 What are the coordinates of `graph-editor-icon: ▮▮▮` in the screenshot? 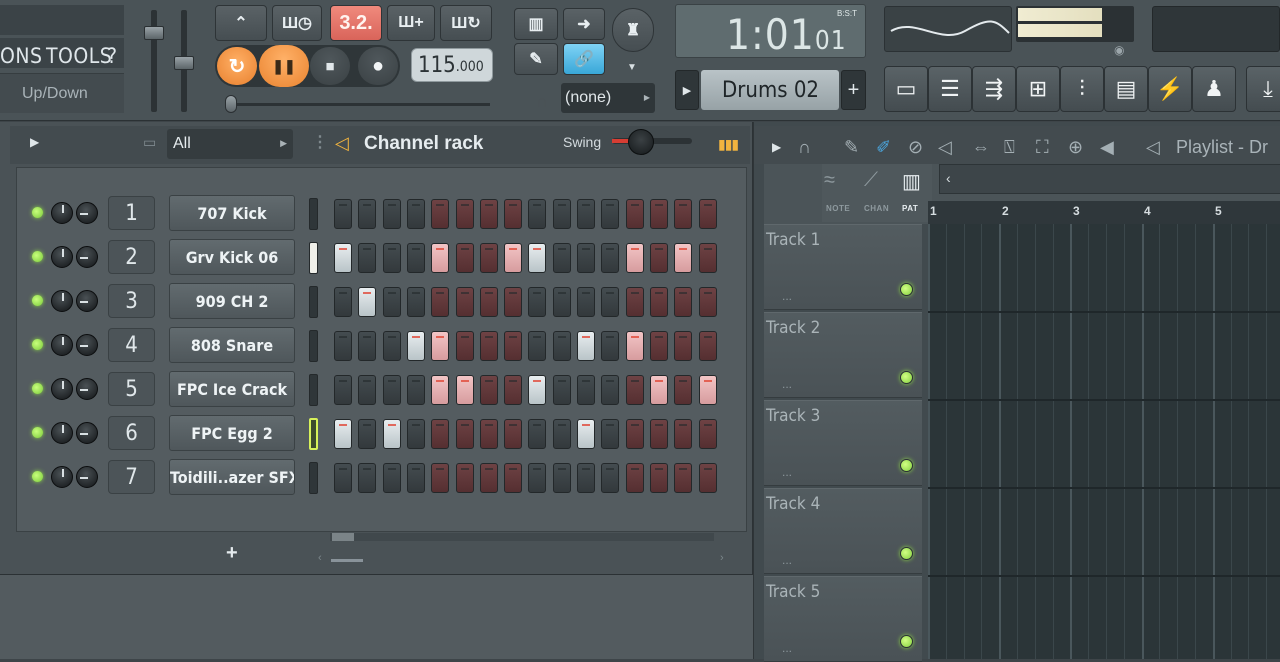 It's located at (728, 144).